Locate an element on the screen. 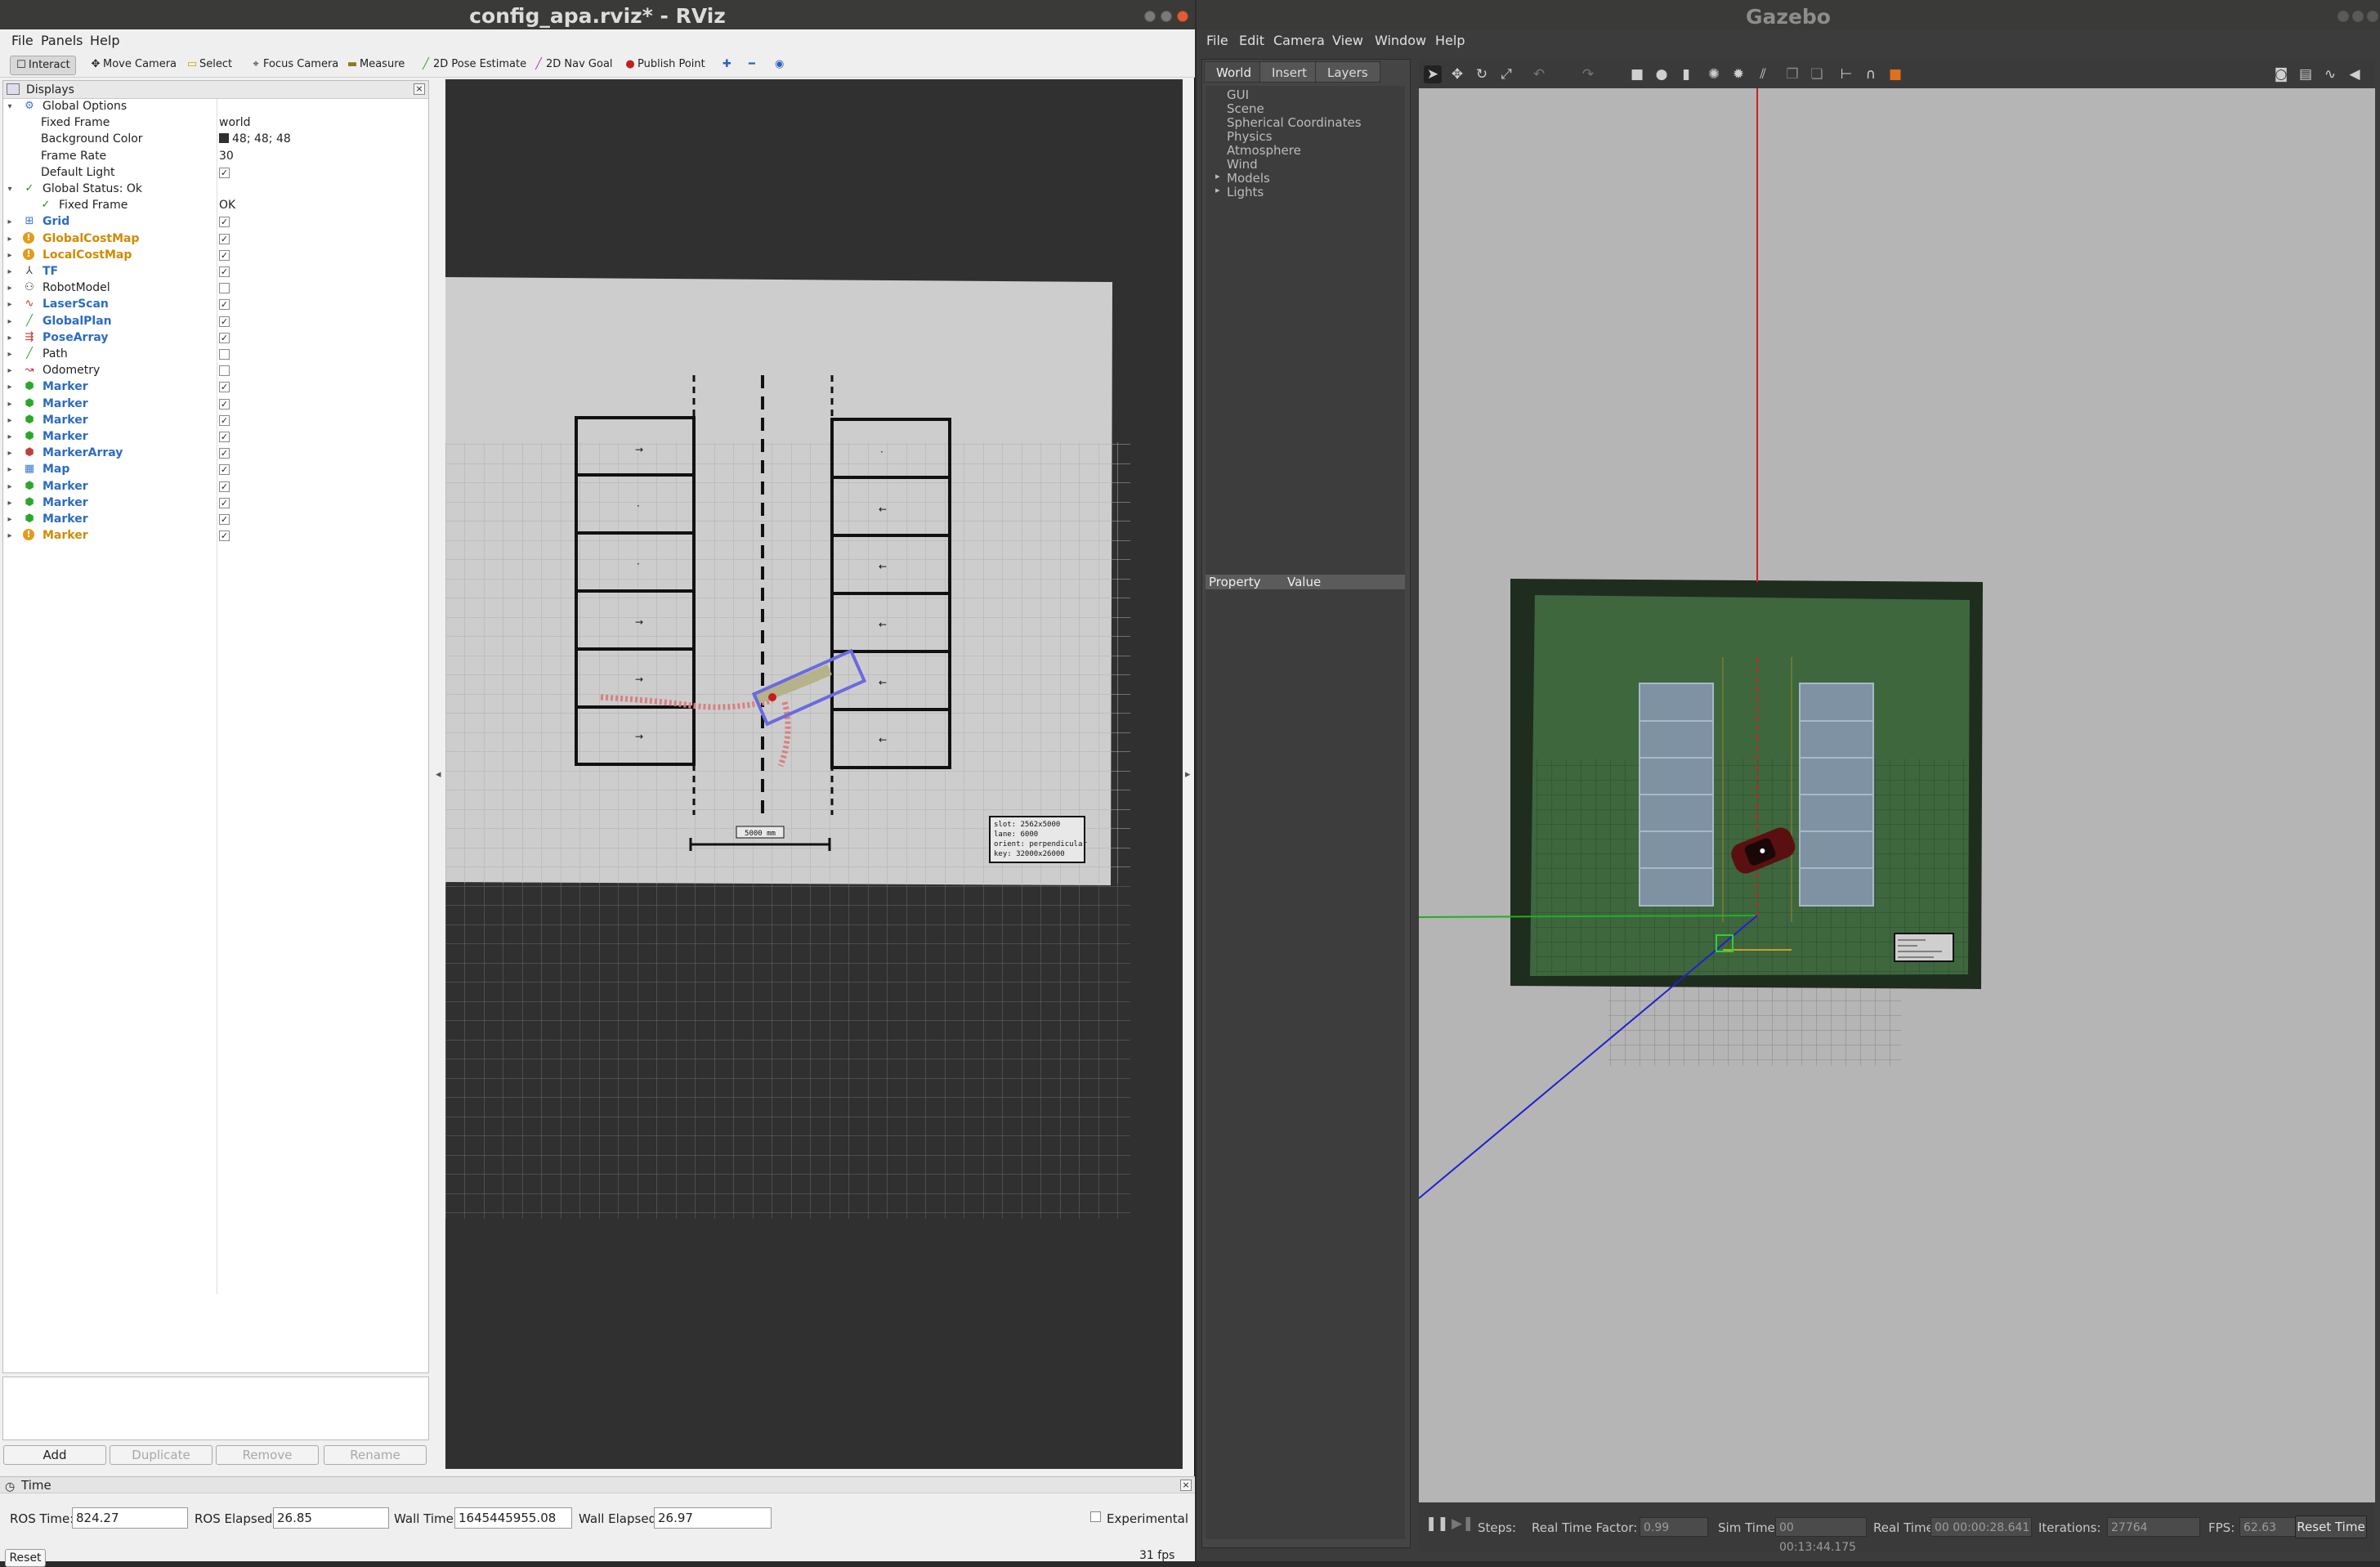  tool-interact: ☐ Interact is located at coordinates (43, 65).